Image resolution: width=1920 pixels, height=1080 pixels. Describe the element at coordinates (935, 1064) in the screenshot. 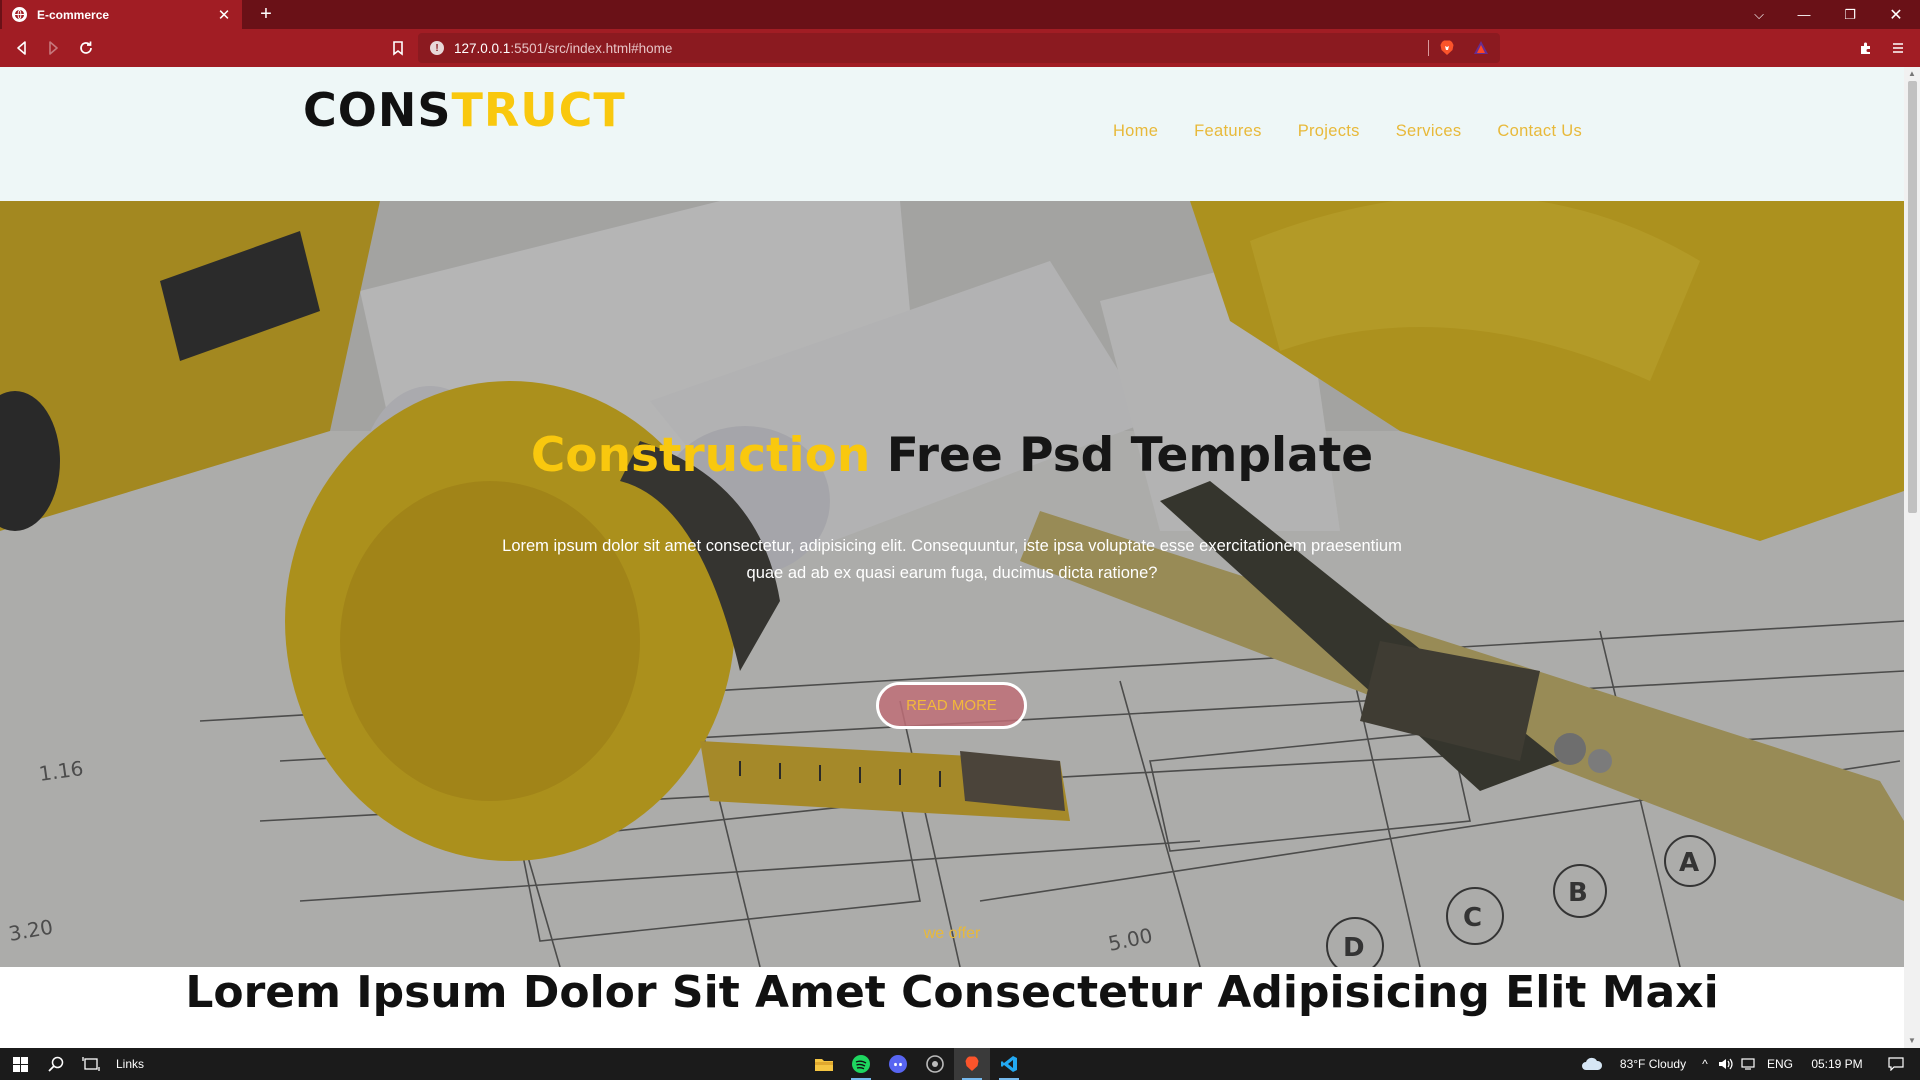

I see `chromium-app-icon` at that location.